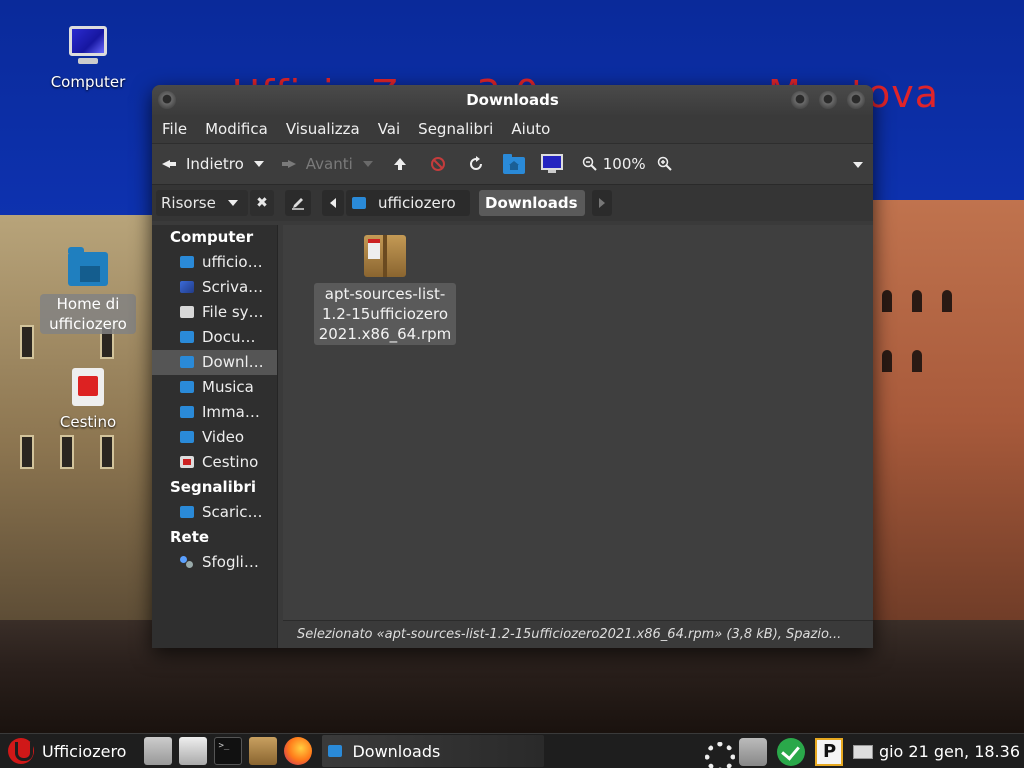 This screenshot has height=768, width=1024. Describe the element at coordinates (828, 751) in the screenshot. I see `clipboard-manager-icon` at that location.